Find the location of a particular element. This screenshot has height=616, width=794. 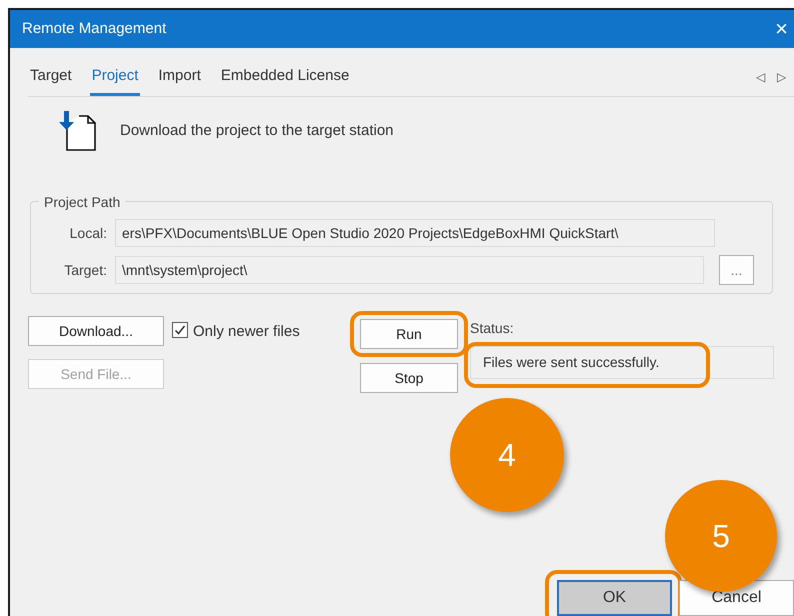

tab: Embedded License is located at coordinates (285, 80).